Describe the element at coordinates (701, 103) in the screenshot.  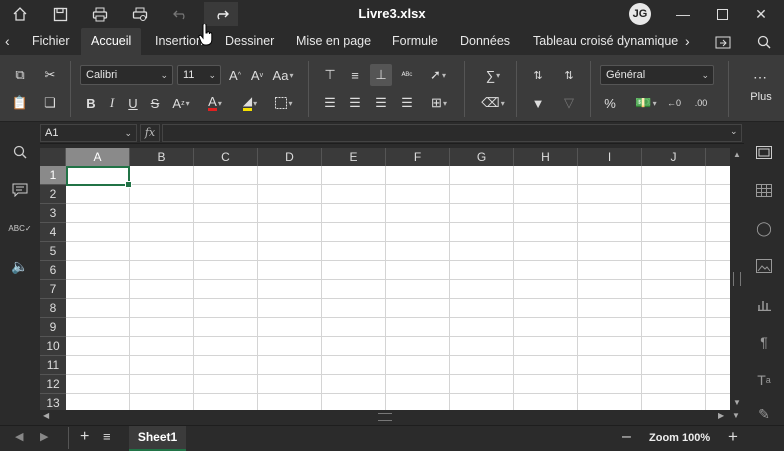
I see `increase-decimal-icon: .00` at that location.